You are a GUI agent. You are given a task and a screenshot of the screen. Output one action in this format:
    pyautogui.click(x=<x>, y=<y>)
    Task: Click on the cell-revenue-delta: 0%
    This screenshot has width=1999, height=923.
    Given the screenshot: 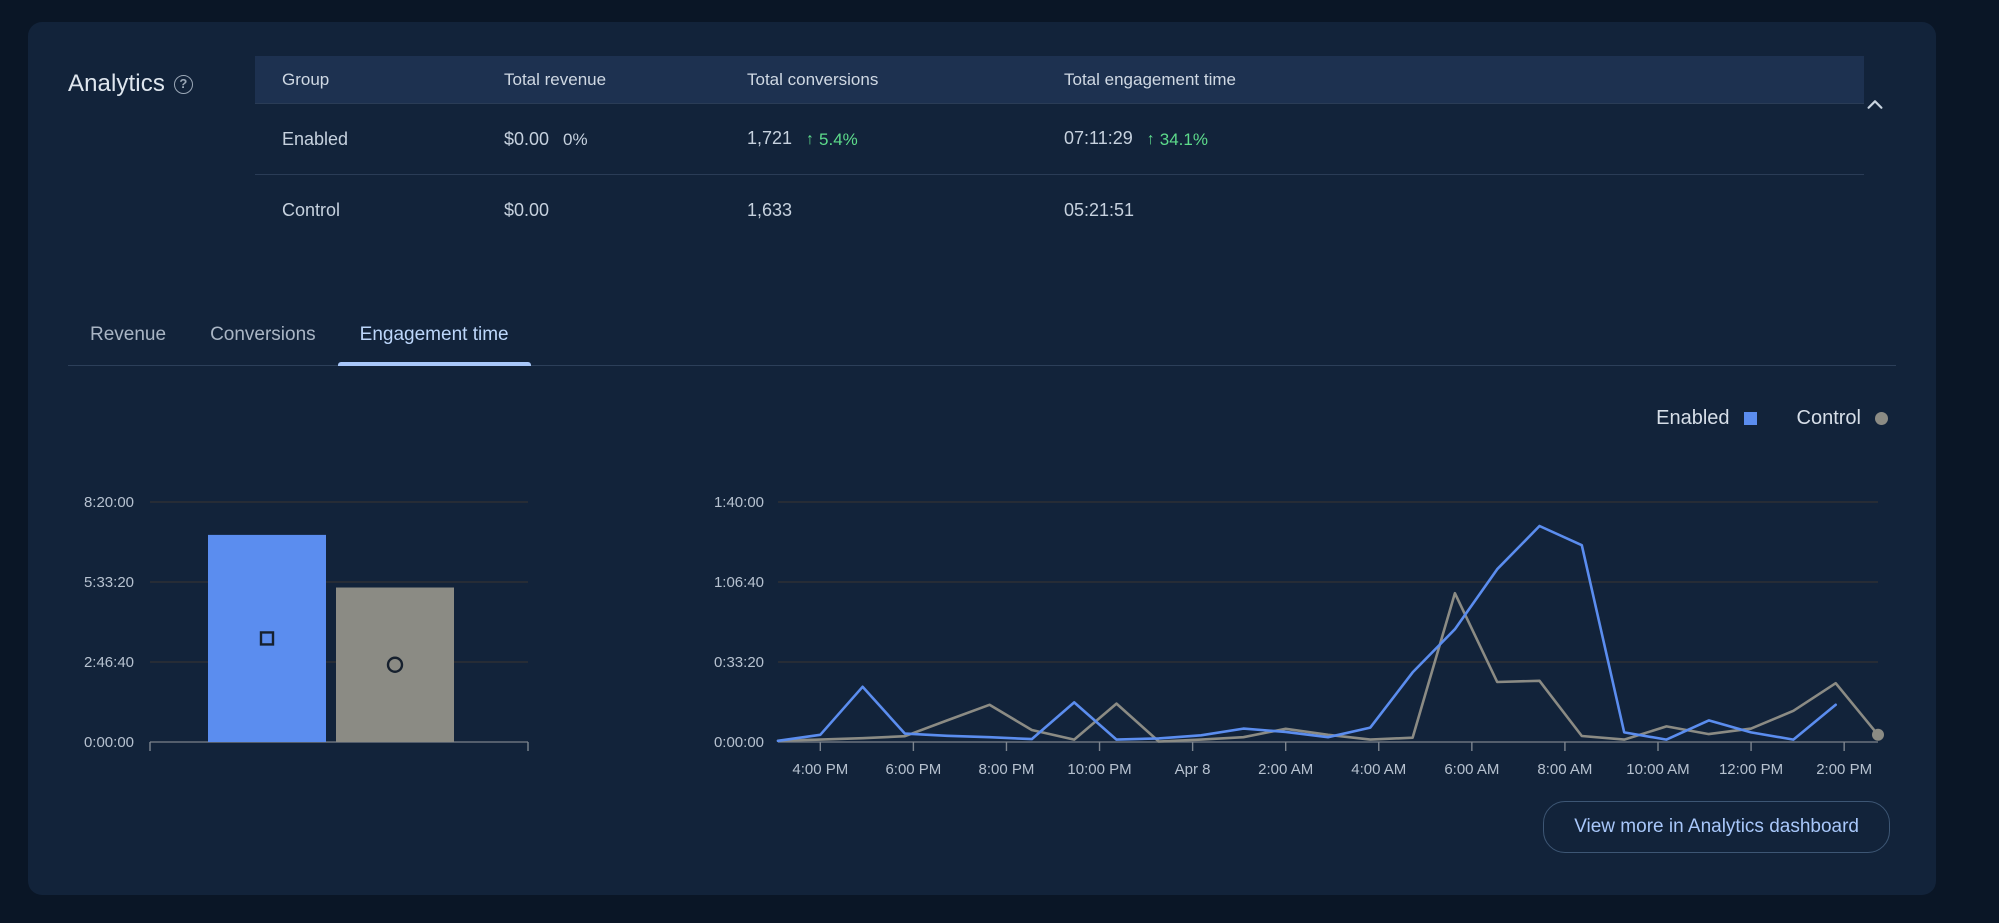 What is the action you would take?
    pyautogui.click(x=575, y=139)
    